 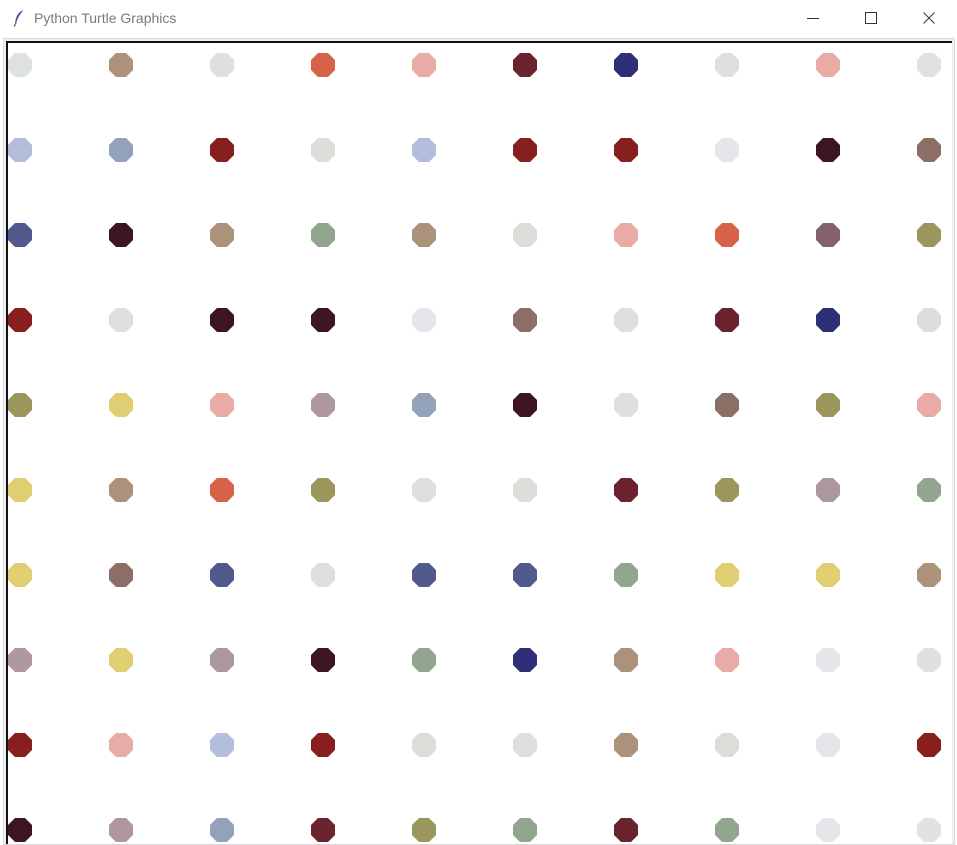 I want to click on close-button, so click(x=928, y=18).